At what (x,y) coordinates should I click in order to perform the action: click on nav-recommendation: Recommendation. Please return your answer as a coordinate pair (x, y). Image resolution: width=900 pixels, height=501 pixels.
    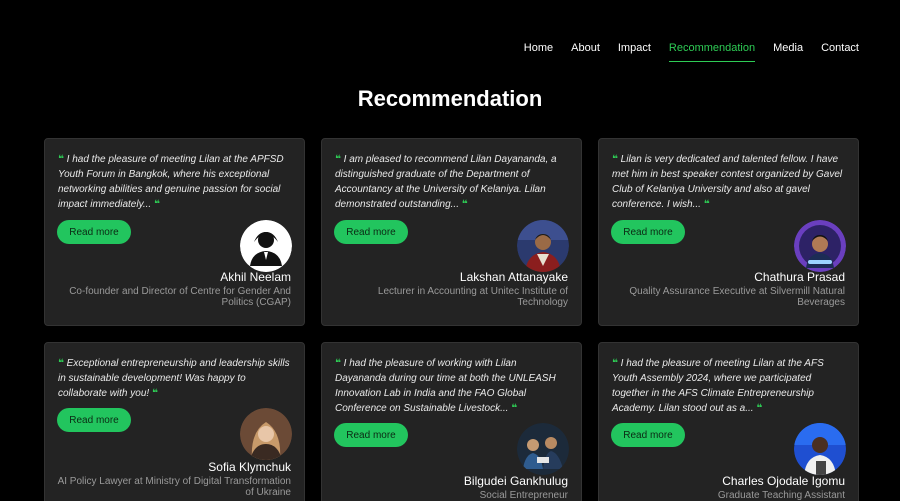
    Looking at the image, I should click on (712, 51).